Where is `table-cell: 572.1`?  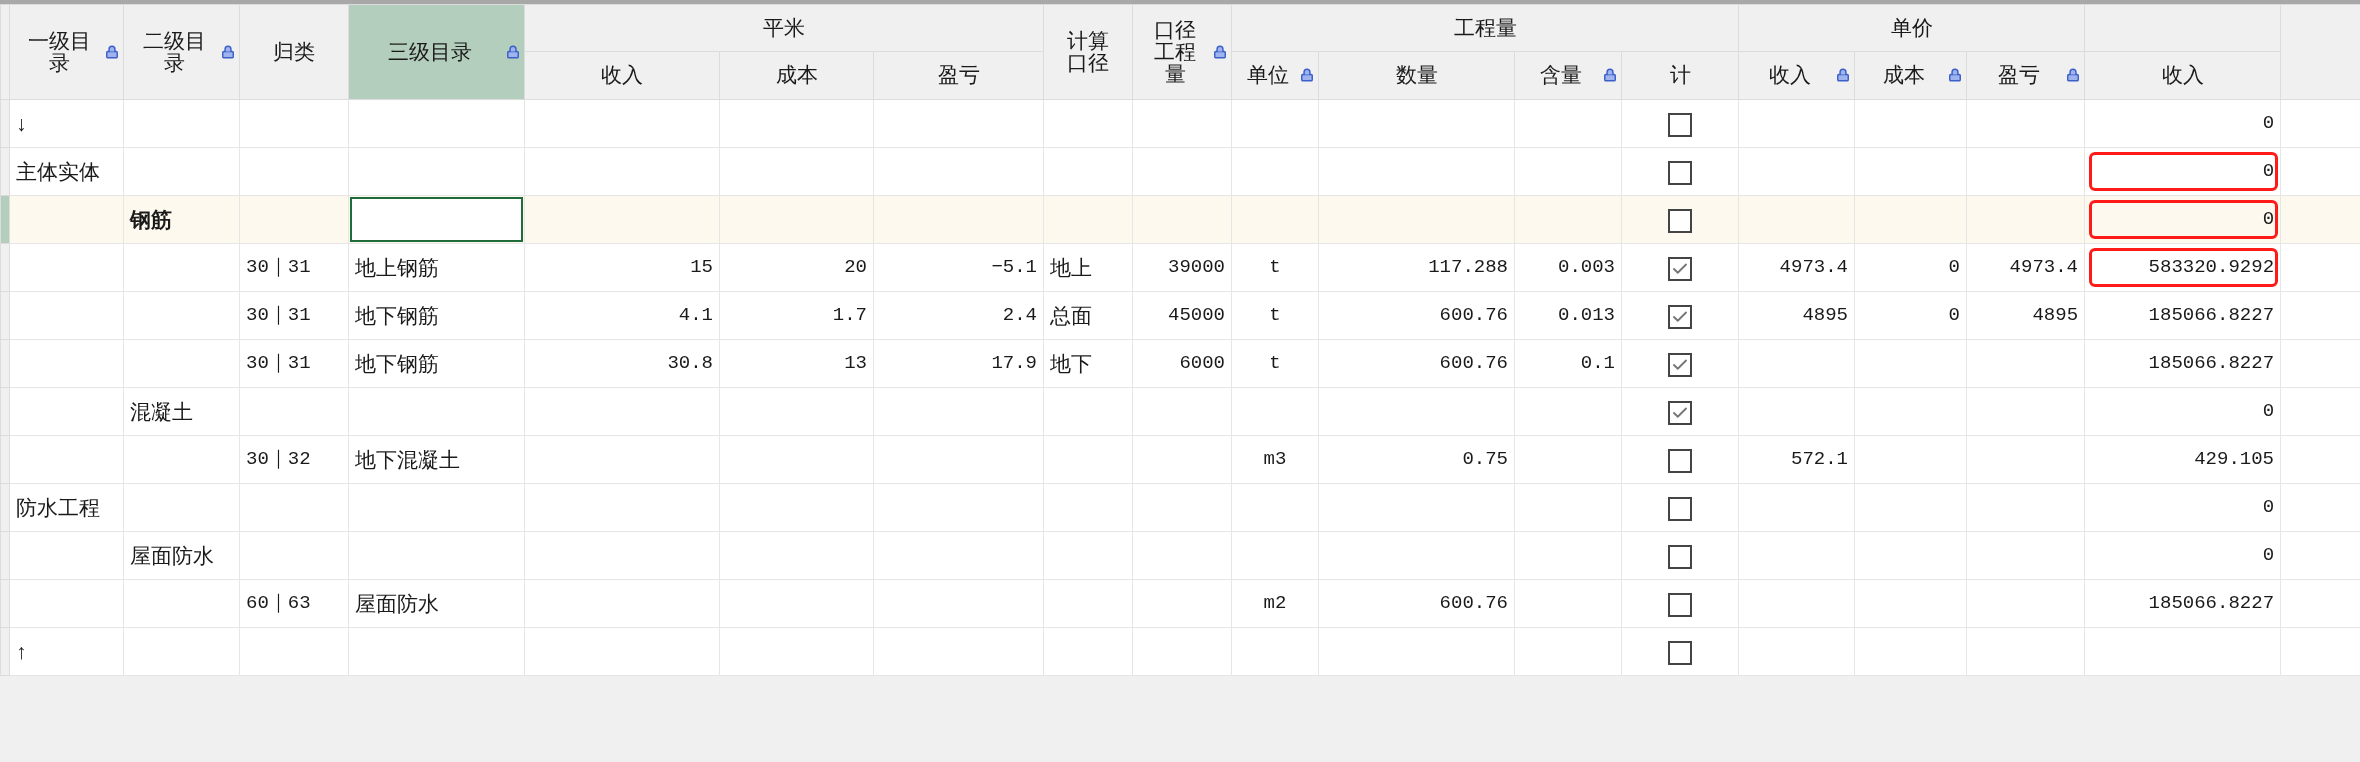 table-cell: 572.1 is located at coordinates (1819, 459).